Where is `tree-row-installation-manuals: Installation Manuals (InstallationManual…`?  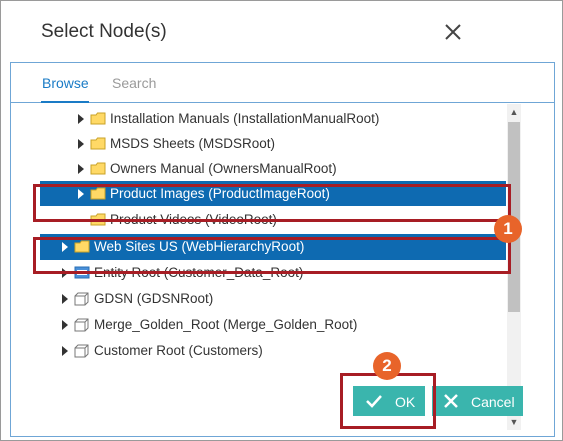
tree-row-installation-manuals: Installation Manuals (InstallationManual… is located at coordinates (259, 118).